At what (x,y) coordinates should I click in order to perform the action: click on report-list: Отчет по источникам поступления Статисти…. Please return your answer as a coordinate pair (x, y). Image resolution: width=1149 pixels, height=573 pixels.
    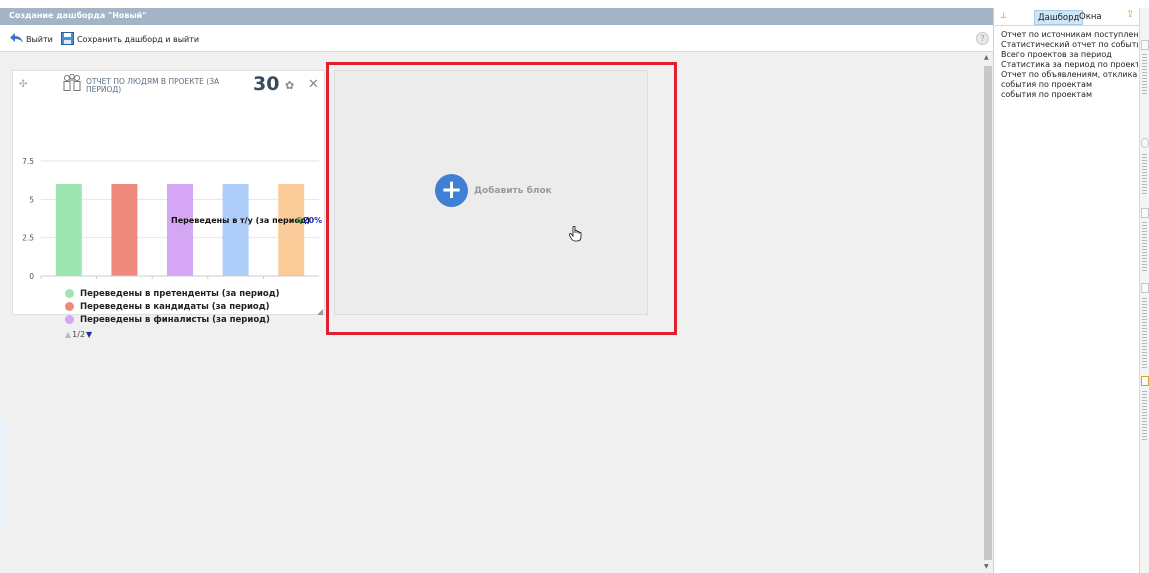
    Looking at the image, I should click on (1069, 65).